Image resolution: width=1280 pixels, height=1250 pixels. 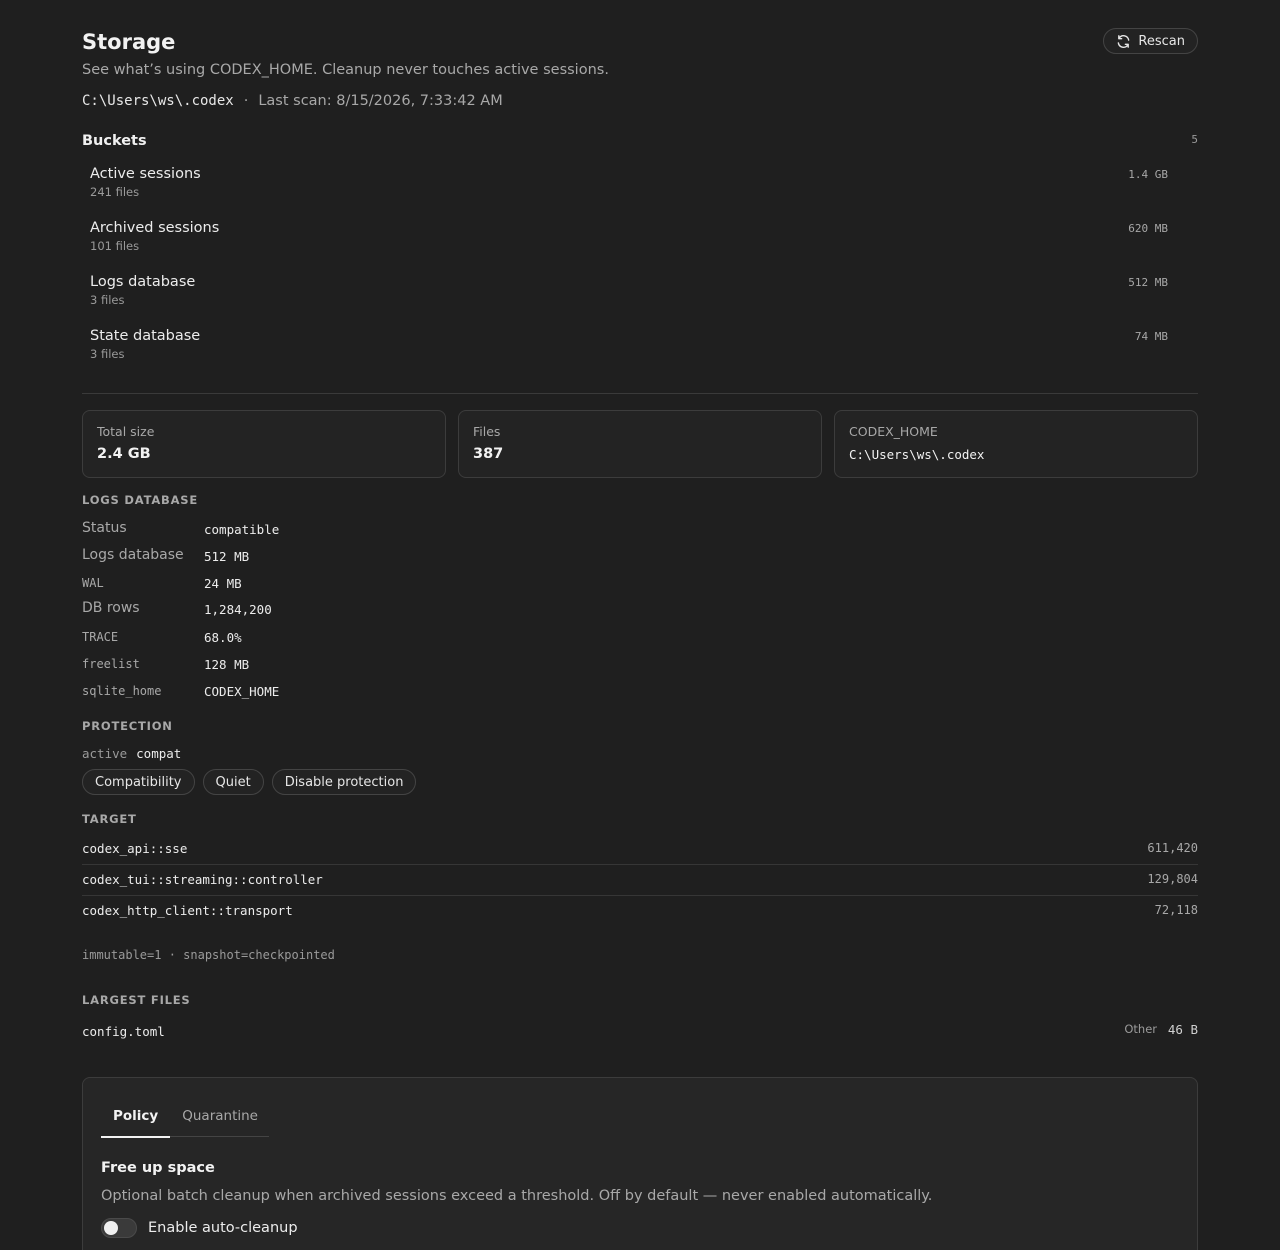 I want to click on kv-key: sqlite_home, so click(x=122, y=691).